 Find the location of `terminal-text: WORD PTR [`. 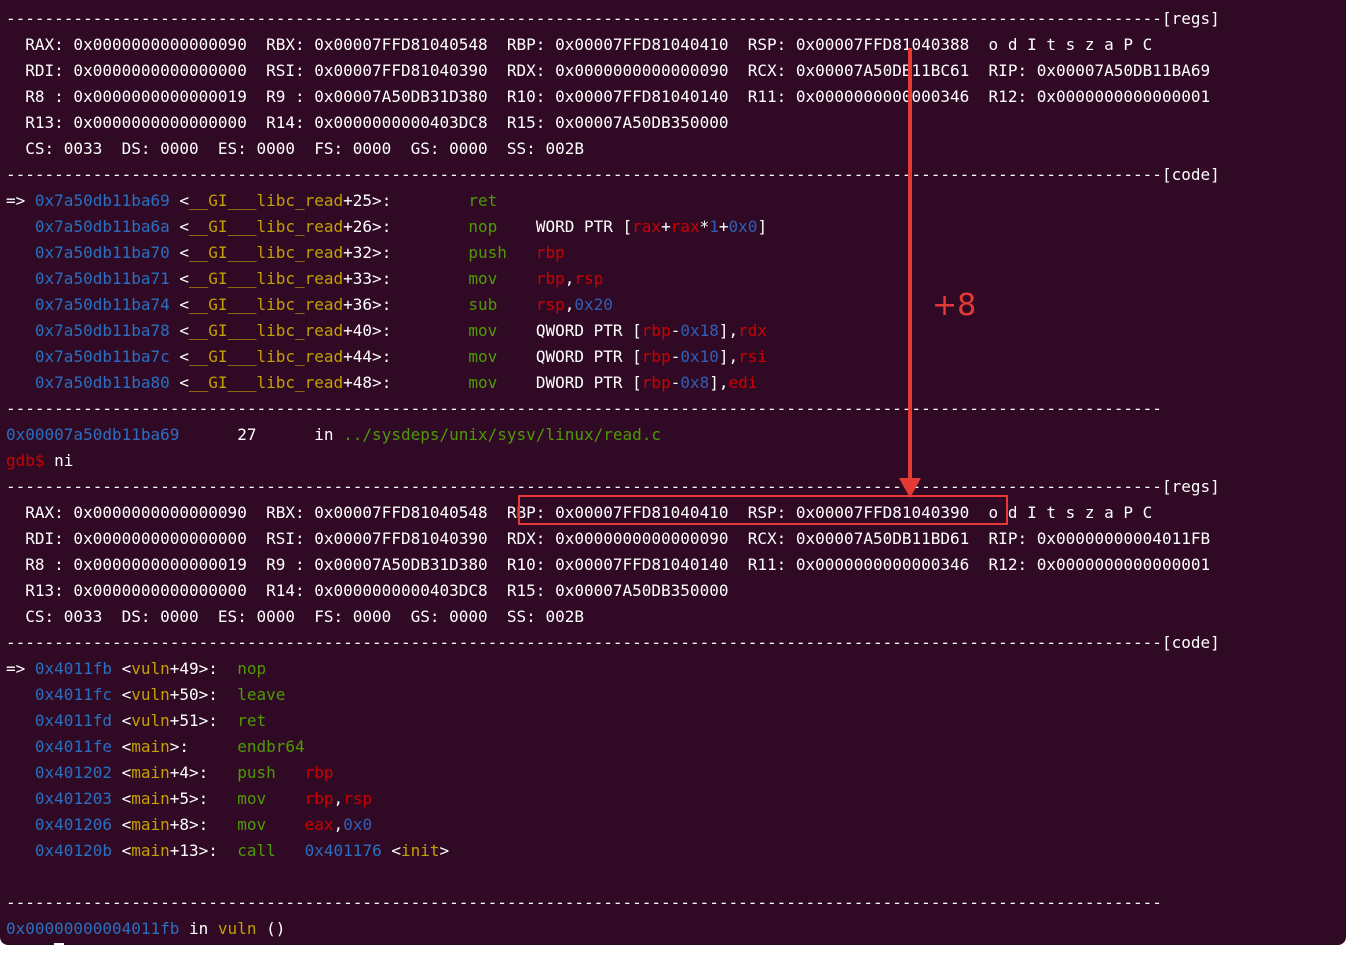

terminal-text: WORD PTR [ is located at coordinates (565, 226).